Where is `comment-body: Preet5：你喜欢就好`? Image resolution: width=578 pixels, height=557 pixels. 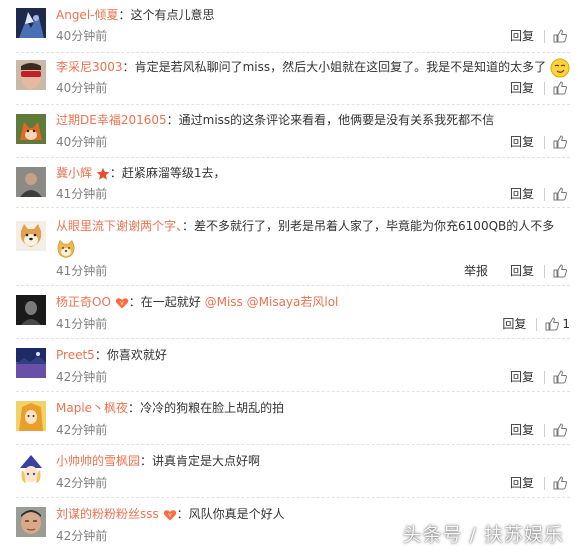
comment-body: Preet5：你喜欢就好 is located at coordinates (111, 355).